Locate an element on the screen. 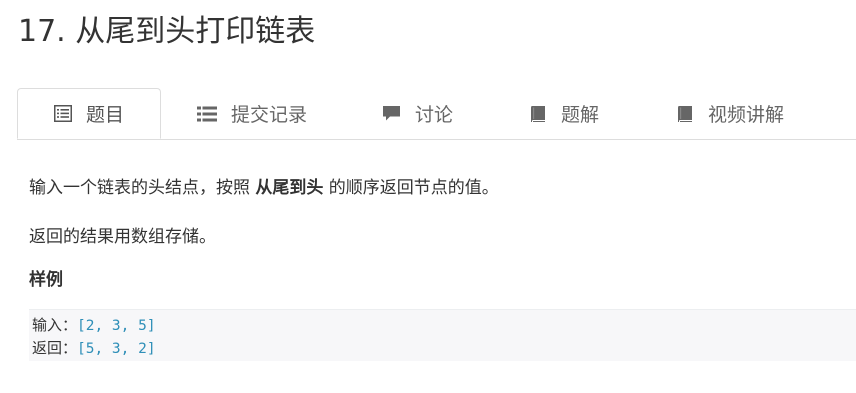  input-label: 输入： is located at coordinates (55, 325).